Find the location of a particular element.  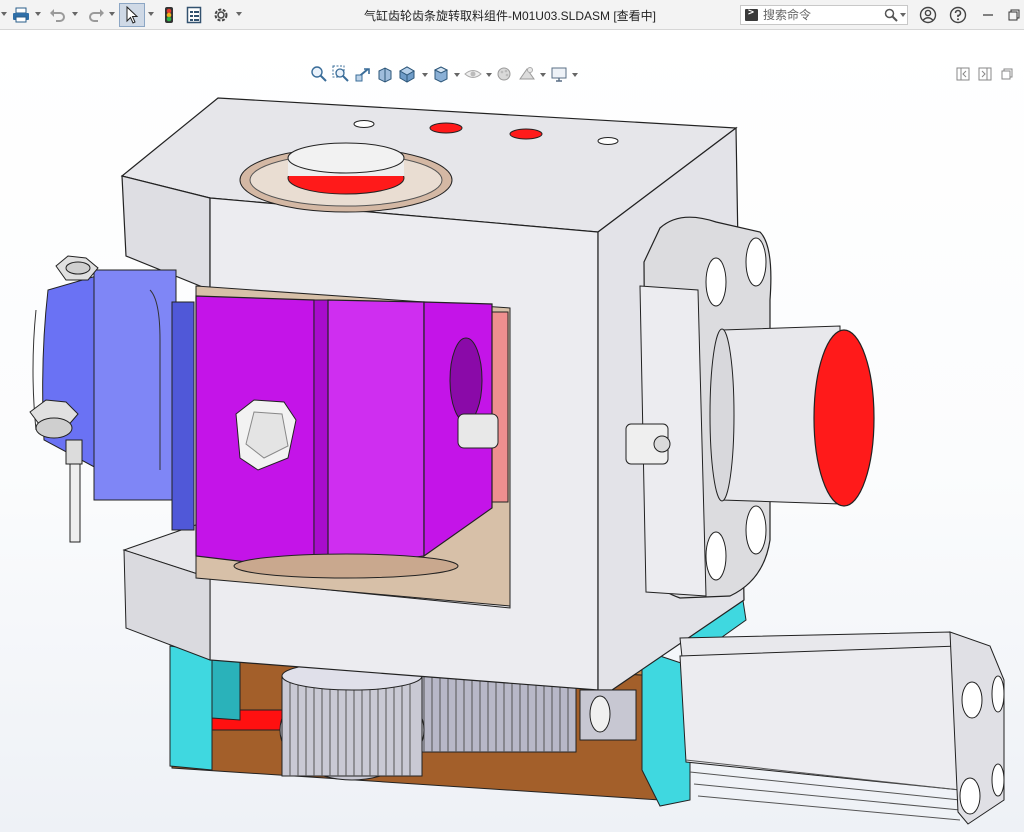

blue-motor is located at coordinates (113, 400).